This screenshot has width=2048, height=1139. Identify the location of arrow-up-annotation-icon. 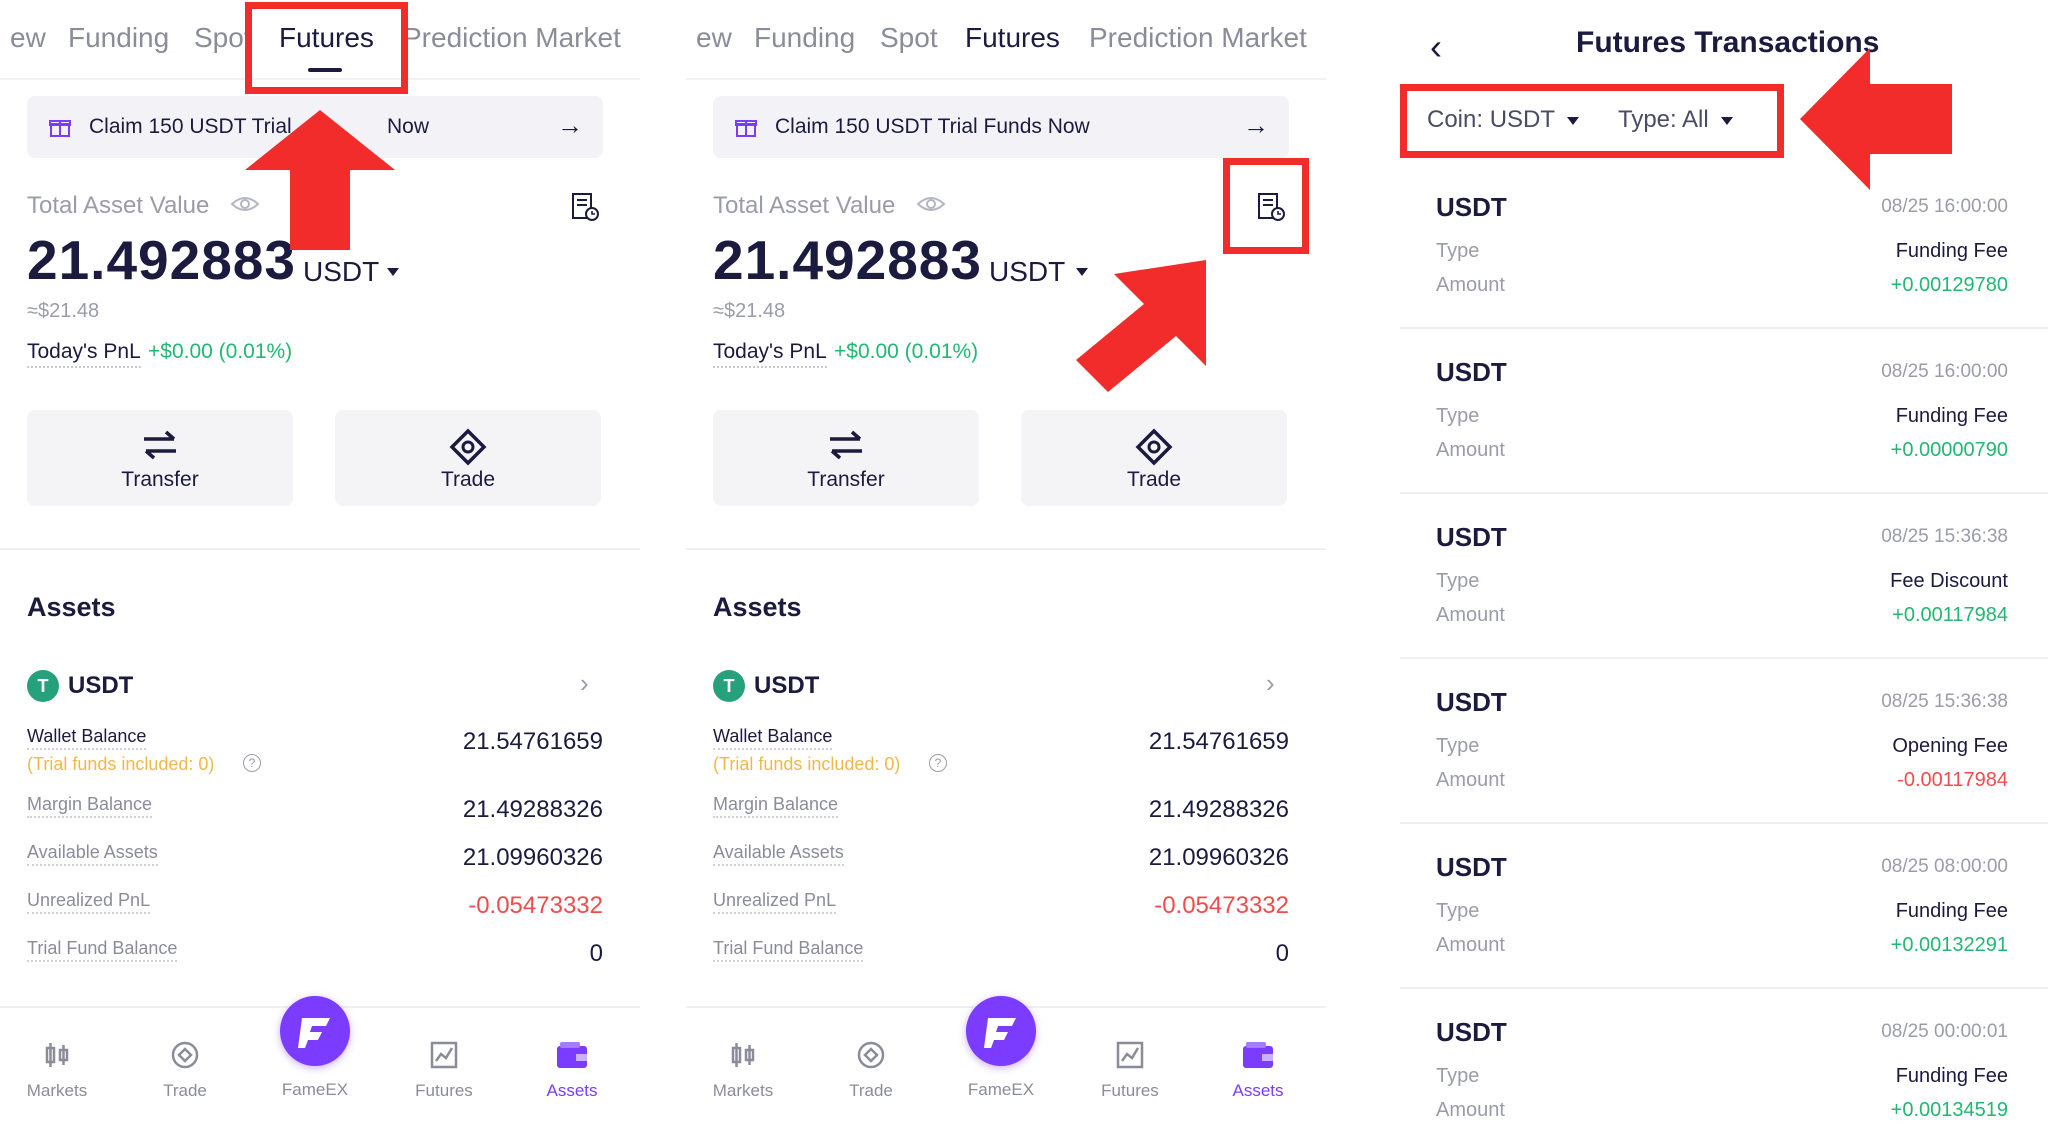
(320, 180).